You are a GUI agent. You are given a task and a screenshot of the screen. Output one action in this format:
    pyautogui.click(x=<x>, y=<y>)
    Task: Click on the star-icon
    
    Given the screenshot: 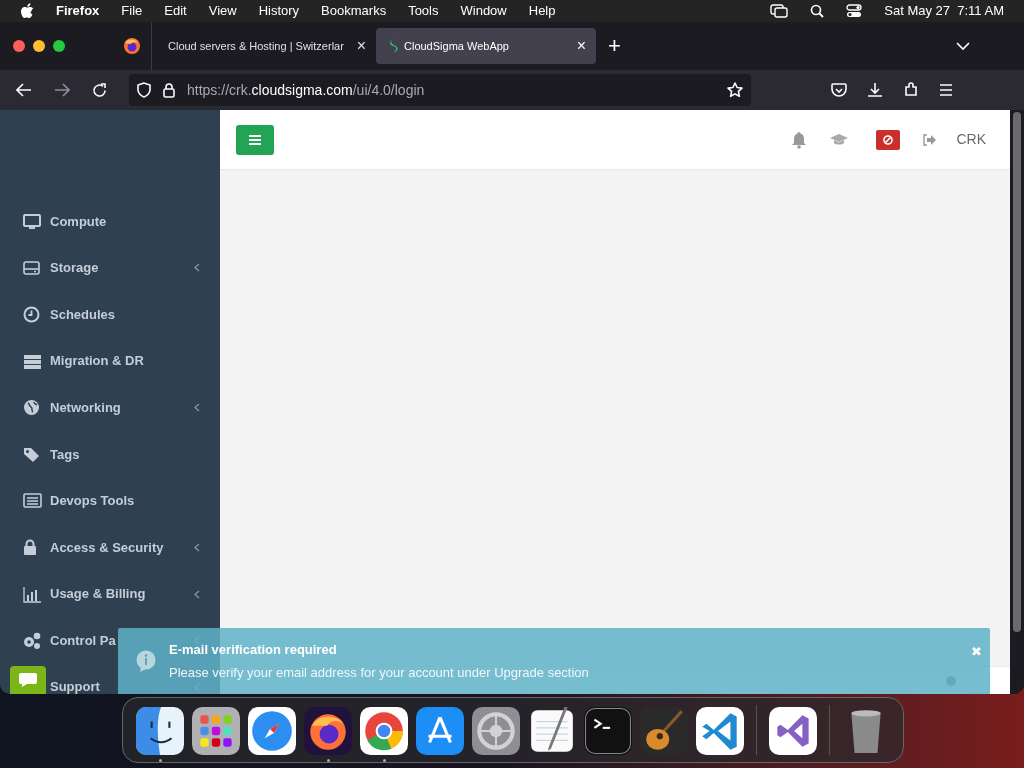 What is the action you would take?
    pyautogui.click(x=735, y=90)
    